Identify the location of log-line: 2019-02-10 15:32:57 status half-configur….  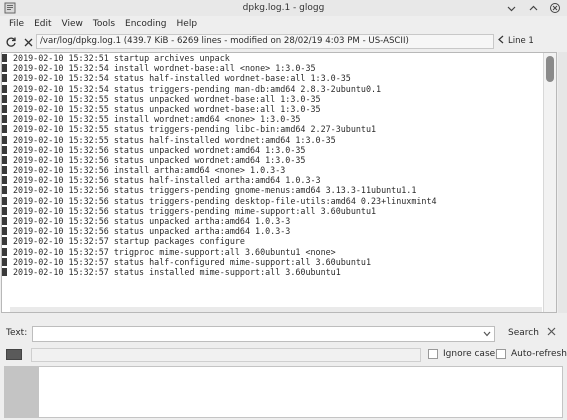
(272, 261).